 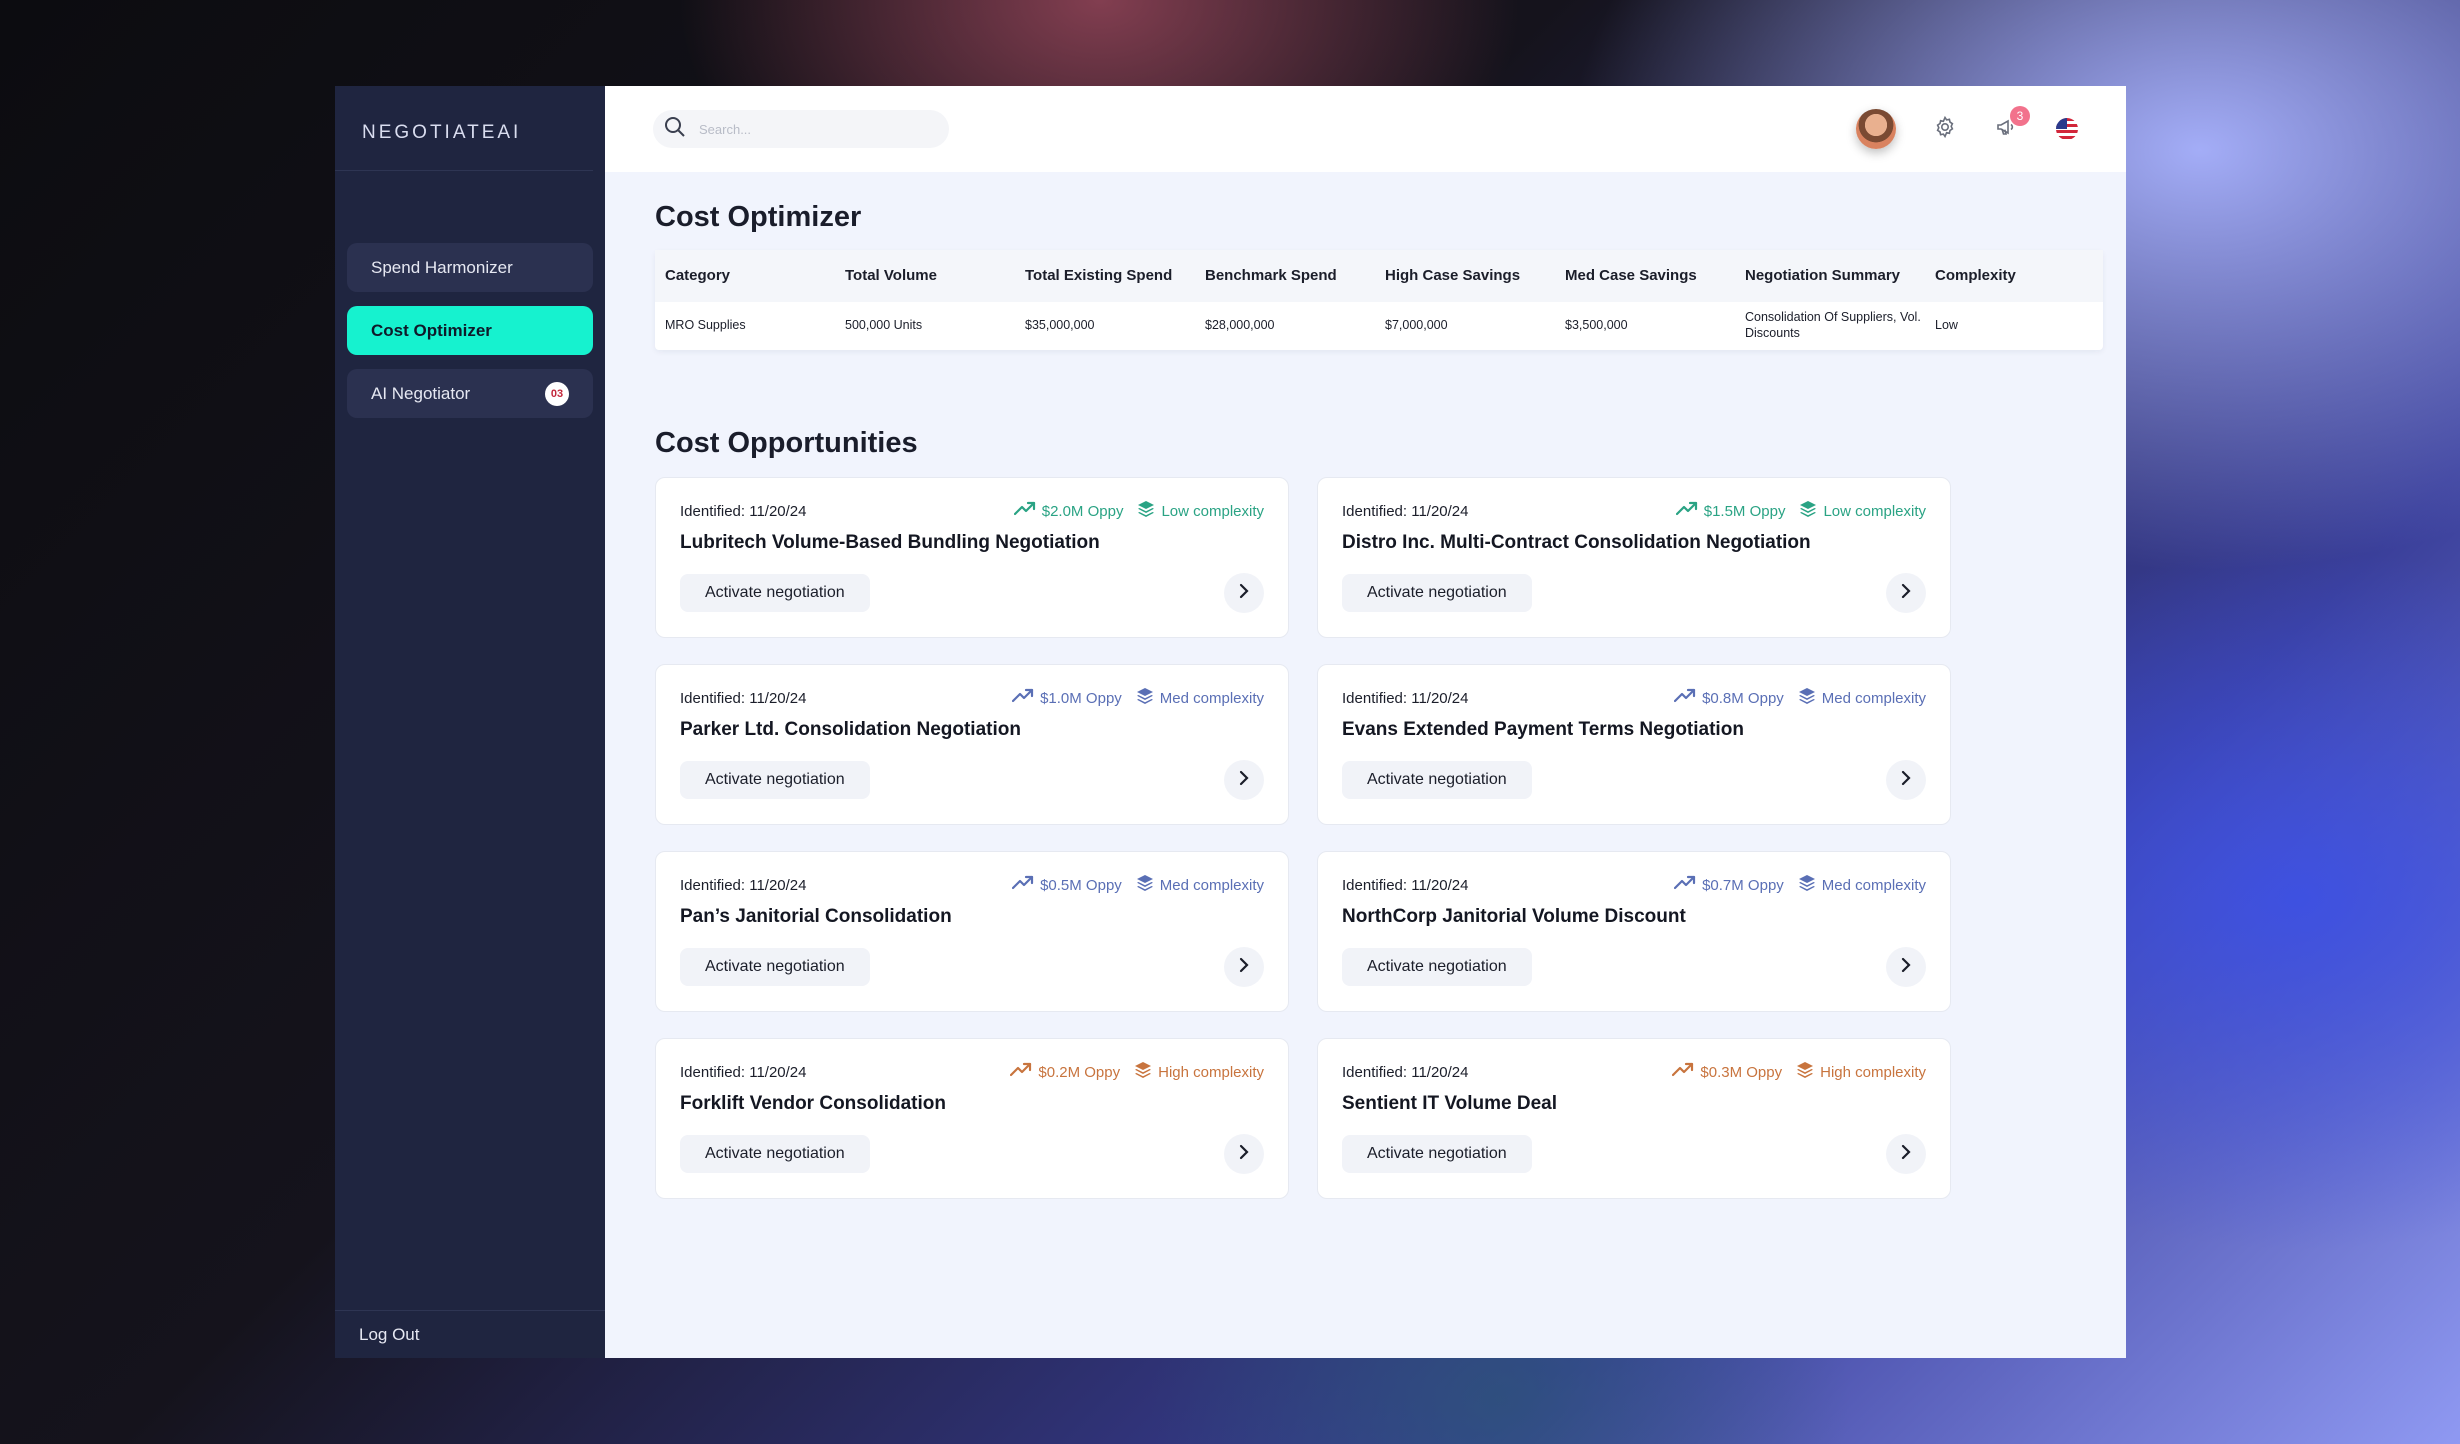 What do you see at coordinates (1967, 127) in the screenshot?
I see `top-actions: 3` at bounding box center [1967, 127].